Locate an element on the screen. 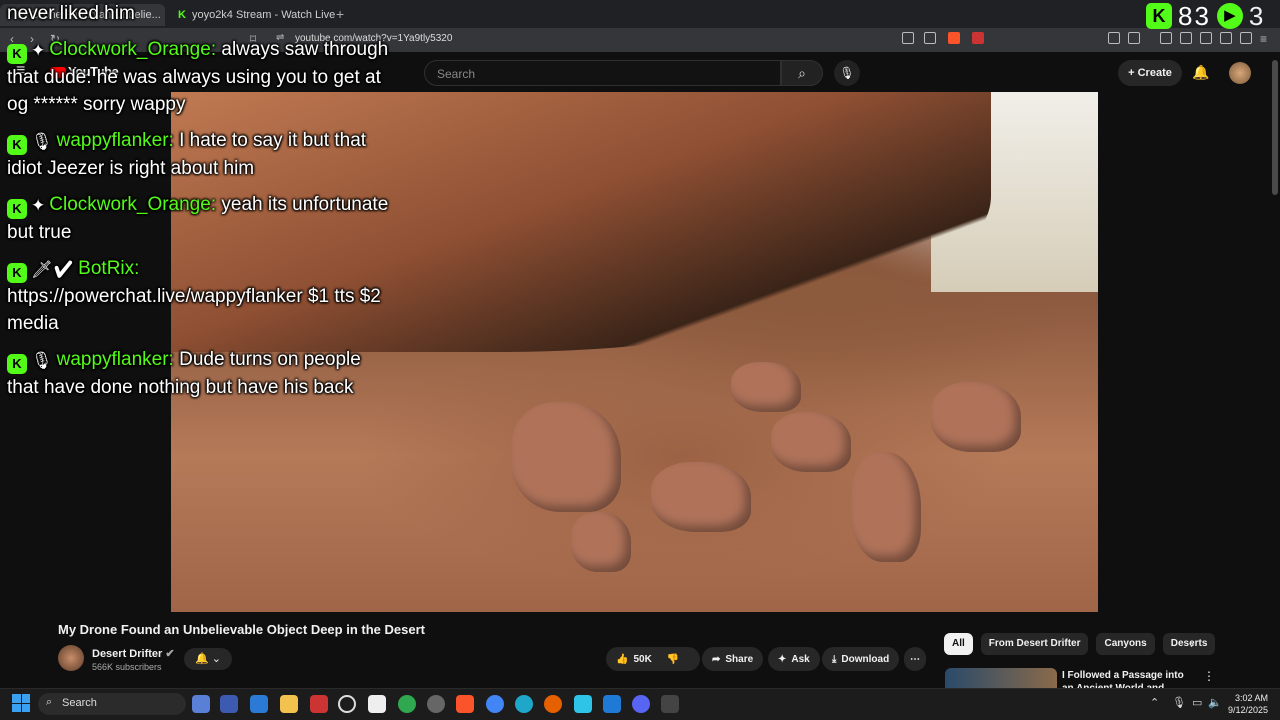  notifications-bell-icon: 🔔 is located at coordinates (1200, 72).